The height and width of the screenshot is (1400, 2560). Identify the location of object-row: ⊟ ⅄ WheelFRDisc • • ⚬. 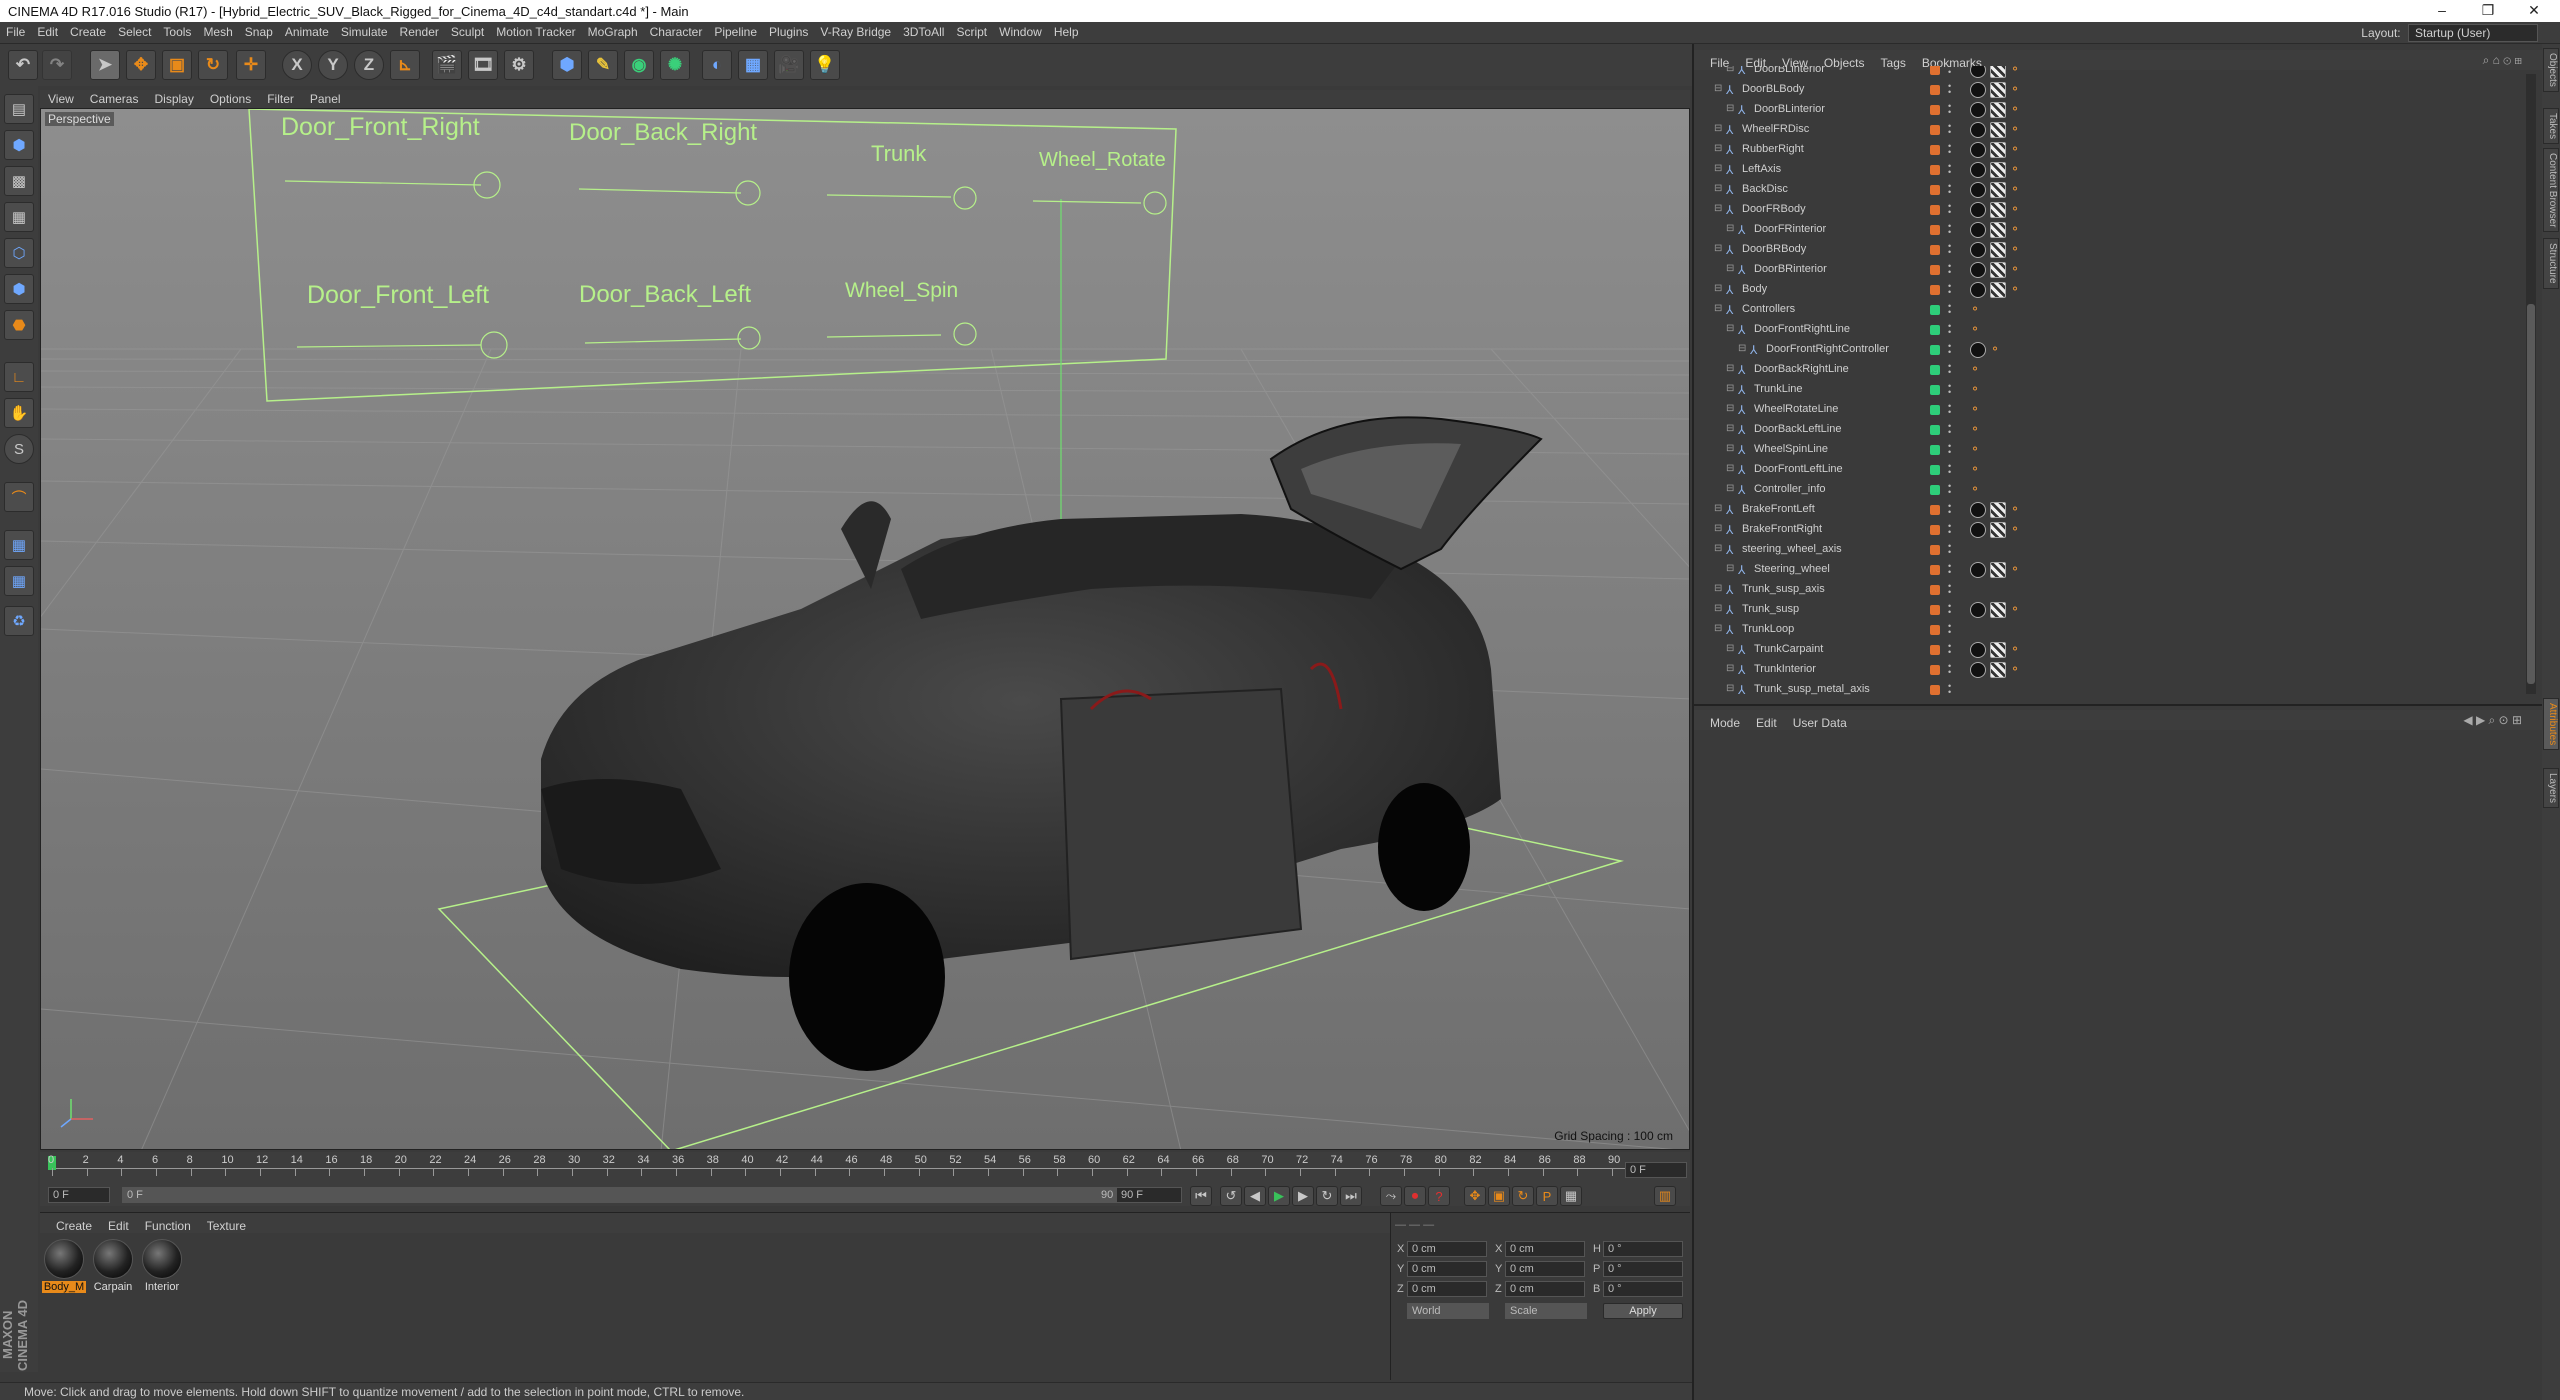
(2109, 130).